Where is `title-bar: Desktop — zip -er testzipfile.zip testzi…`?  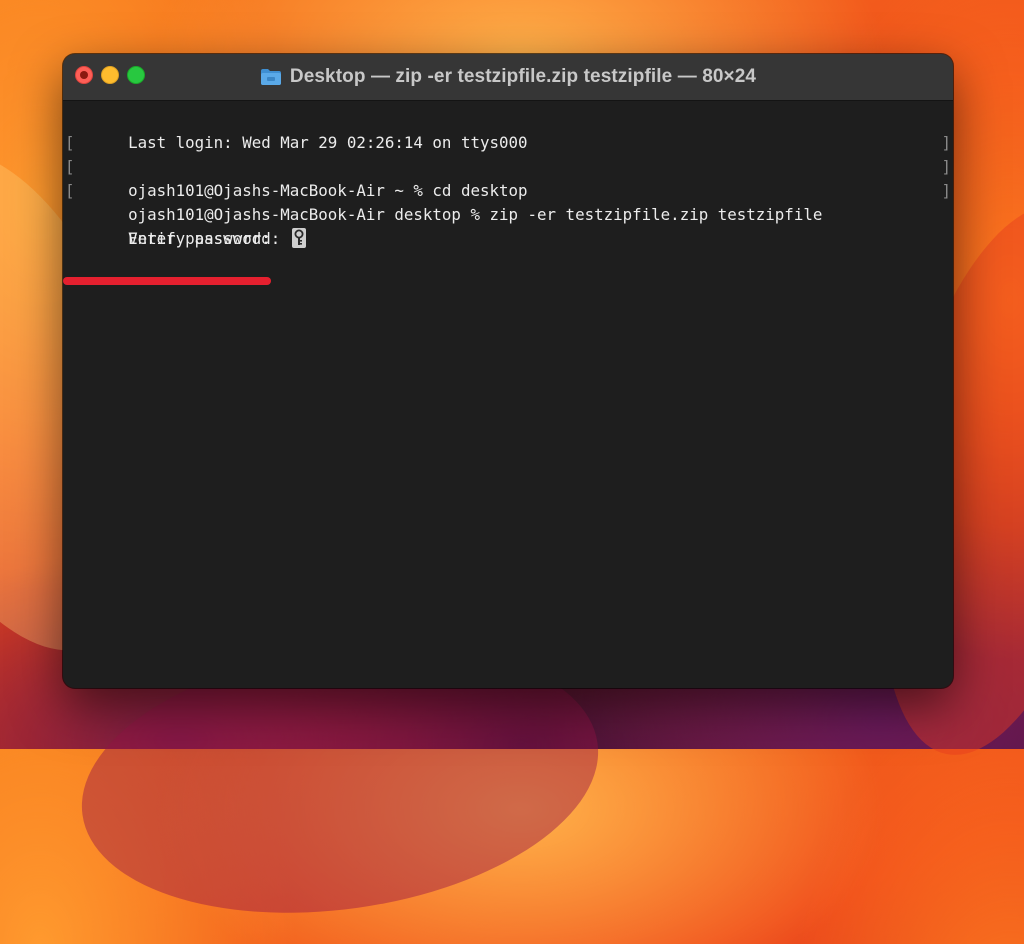 title-bar: Desktop — zip -er testzipfile.zip testzi… is located at coordinates (508, 77).